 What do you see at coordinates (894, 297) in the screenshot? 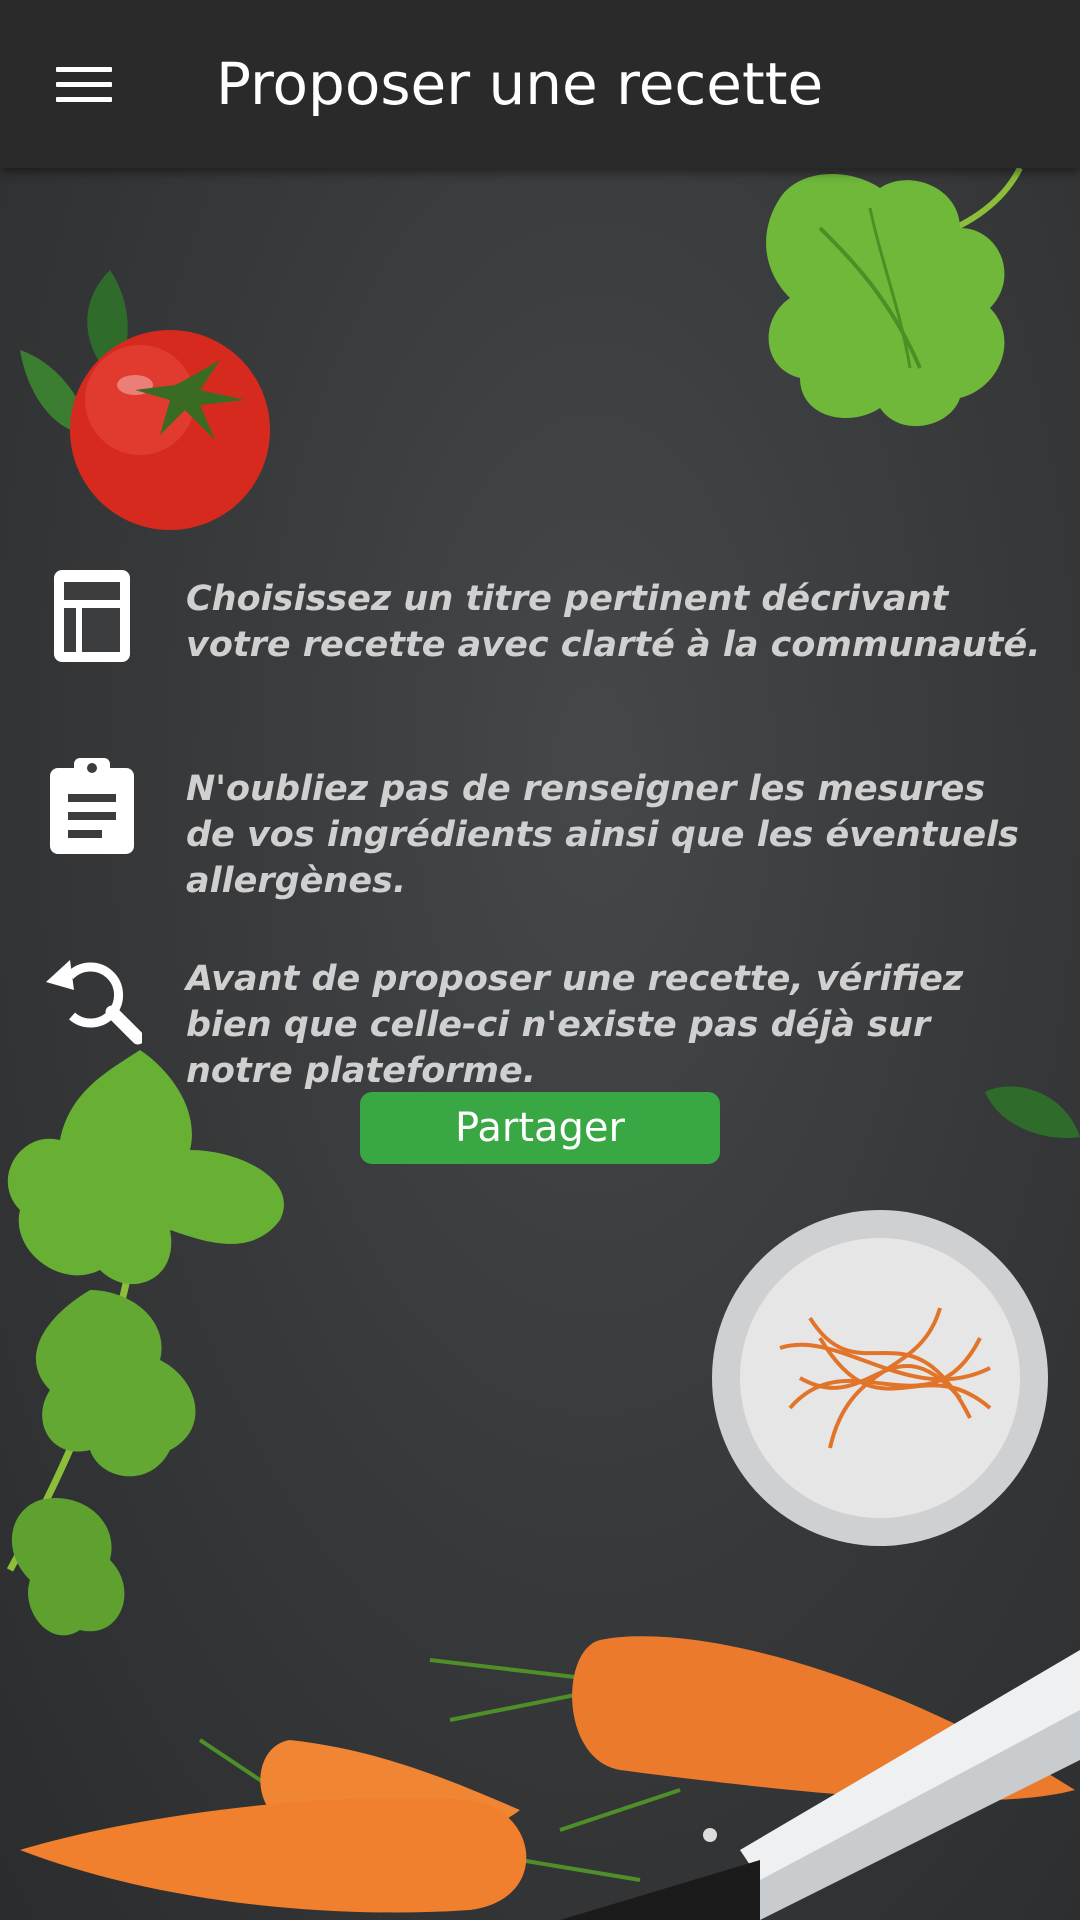
I see `parsley-top-right-illustration` at bounding box center [894, 297].